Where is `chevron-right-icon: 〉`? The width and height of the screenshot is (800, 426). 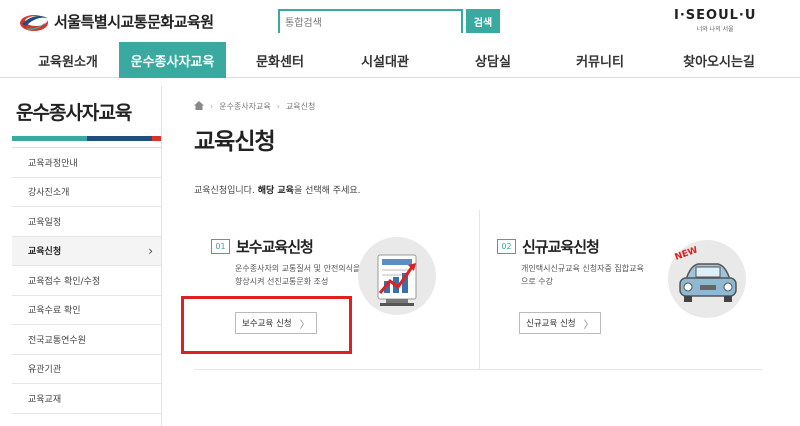
chevron-right-icon: 〉 is located at coordinates (588, 325).